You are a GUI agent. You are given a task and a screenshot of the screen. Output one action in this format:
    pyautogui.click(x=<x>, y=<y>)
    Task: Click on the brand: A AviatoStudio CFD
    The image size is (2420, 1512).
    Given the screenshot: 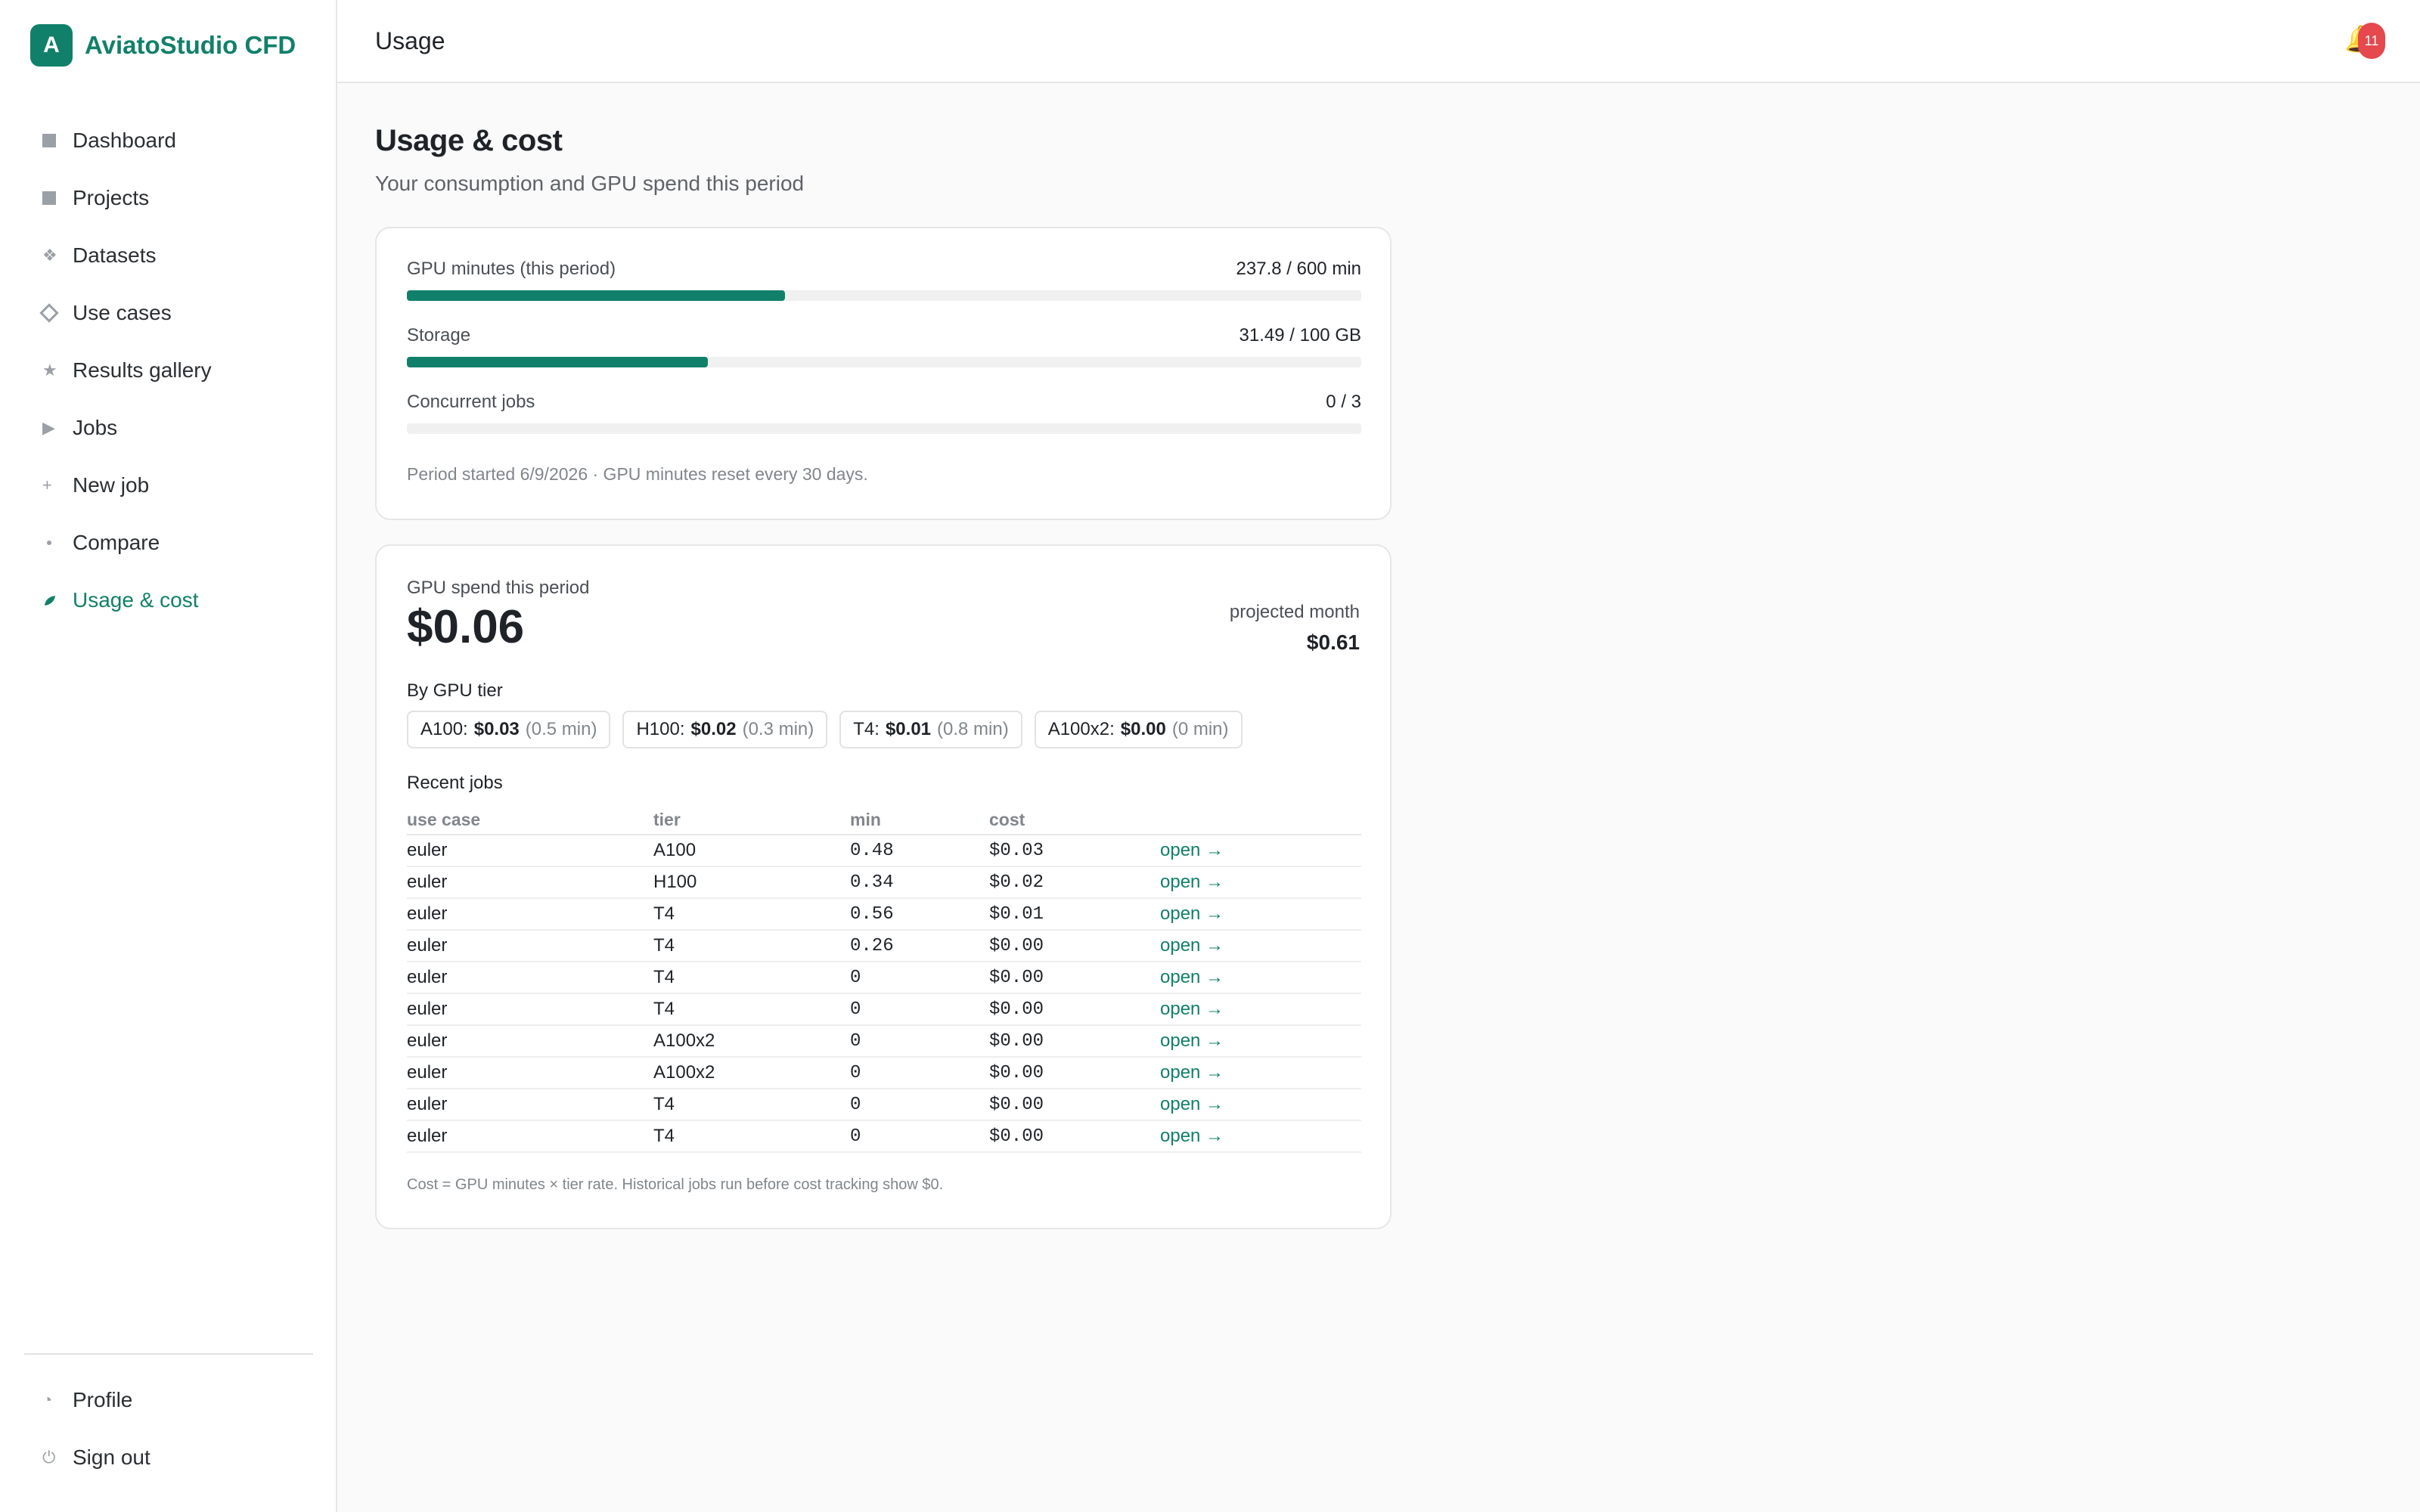 What is the action you would take?
    pyautogui.click(x=163, y=46)
    